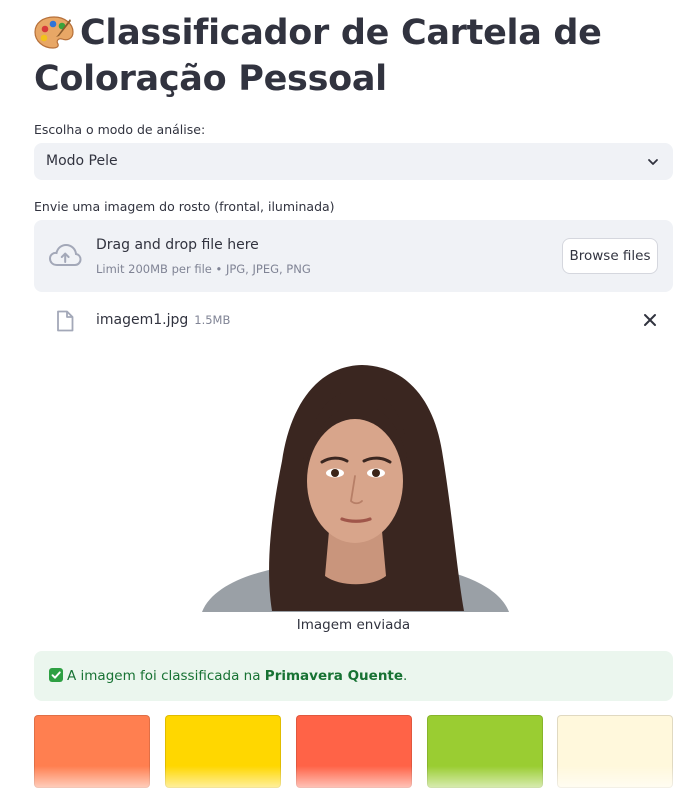  What do you see at coordinates (334, 676) in the screenshot?
I see `result-class-name: Primavera Quente` at bounding box center [334, 676].